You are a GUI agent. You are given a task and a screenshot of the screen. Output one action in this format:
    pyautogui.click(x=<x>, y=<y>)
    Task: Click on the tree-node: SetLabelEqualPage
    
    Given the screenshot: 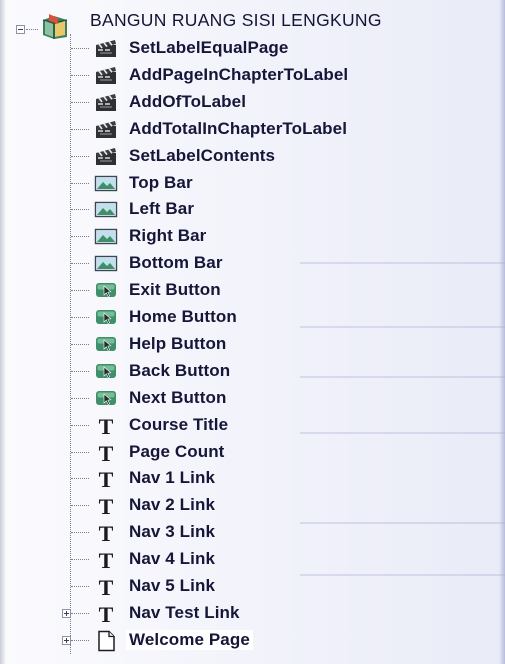 What is the action you would take?
    pyautogui.click(x=208, y=48)
    